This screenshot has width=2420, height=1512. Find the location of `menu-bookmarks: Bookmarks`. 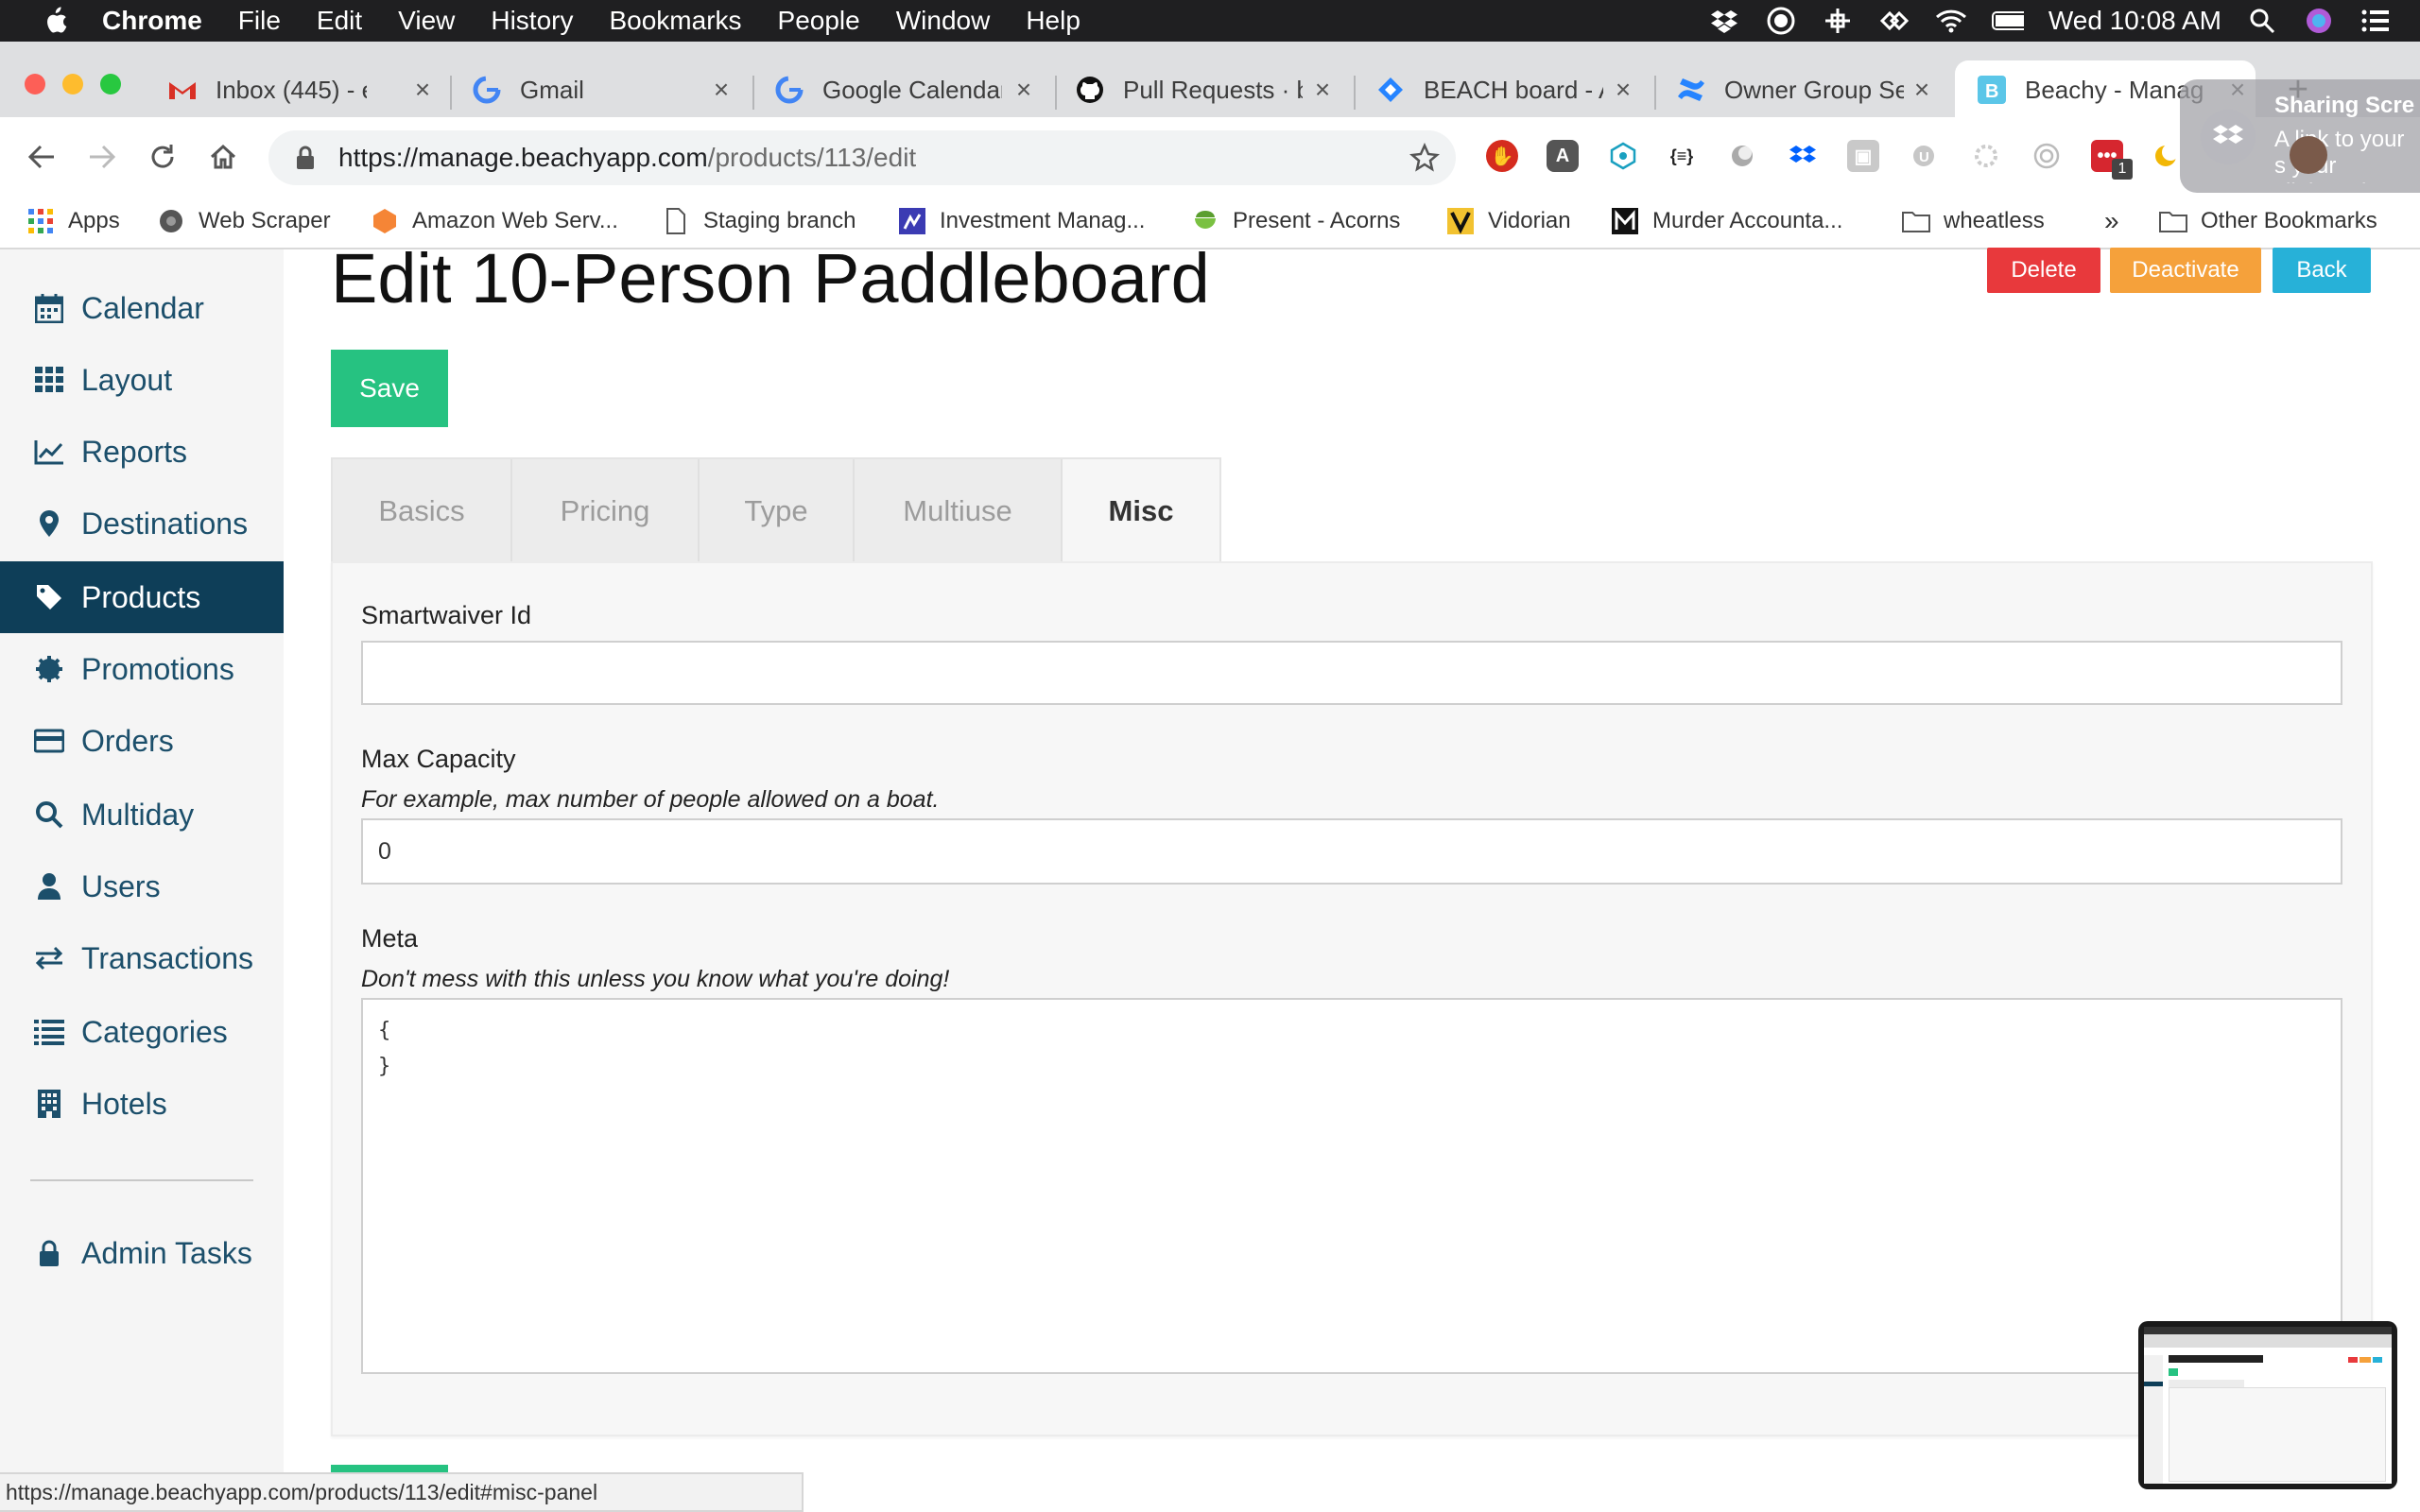

menu-bookmarks: Bookmarks is located at coordinates (675, 21).